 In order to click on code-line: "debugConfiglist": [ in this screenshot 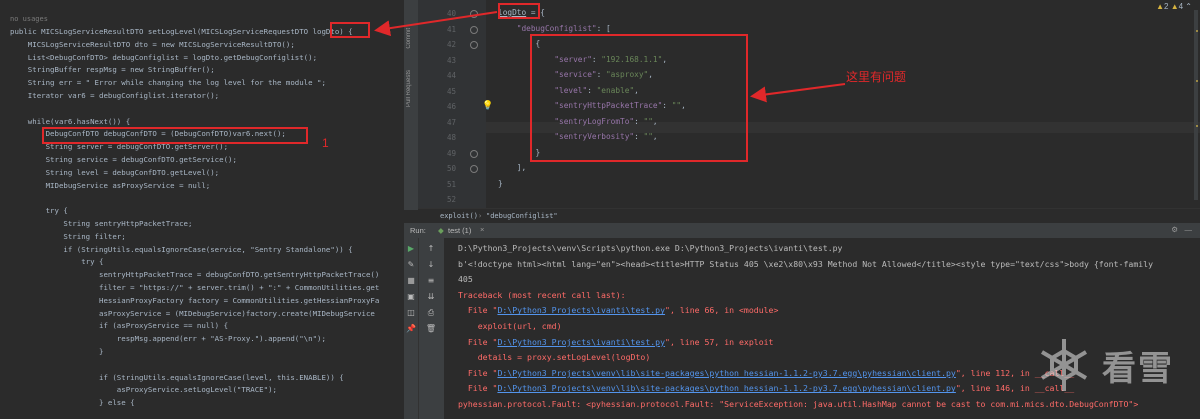, I will do `click(554, 28)`.